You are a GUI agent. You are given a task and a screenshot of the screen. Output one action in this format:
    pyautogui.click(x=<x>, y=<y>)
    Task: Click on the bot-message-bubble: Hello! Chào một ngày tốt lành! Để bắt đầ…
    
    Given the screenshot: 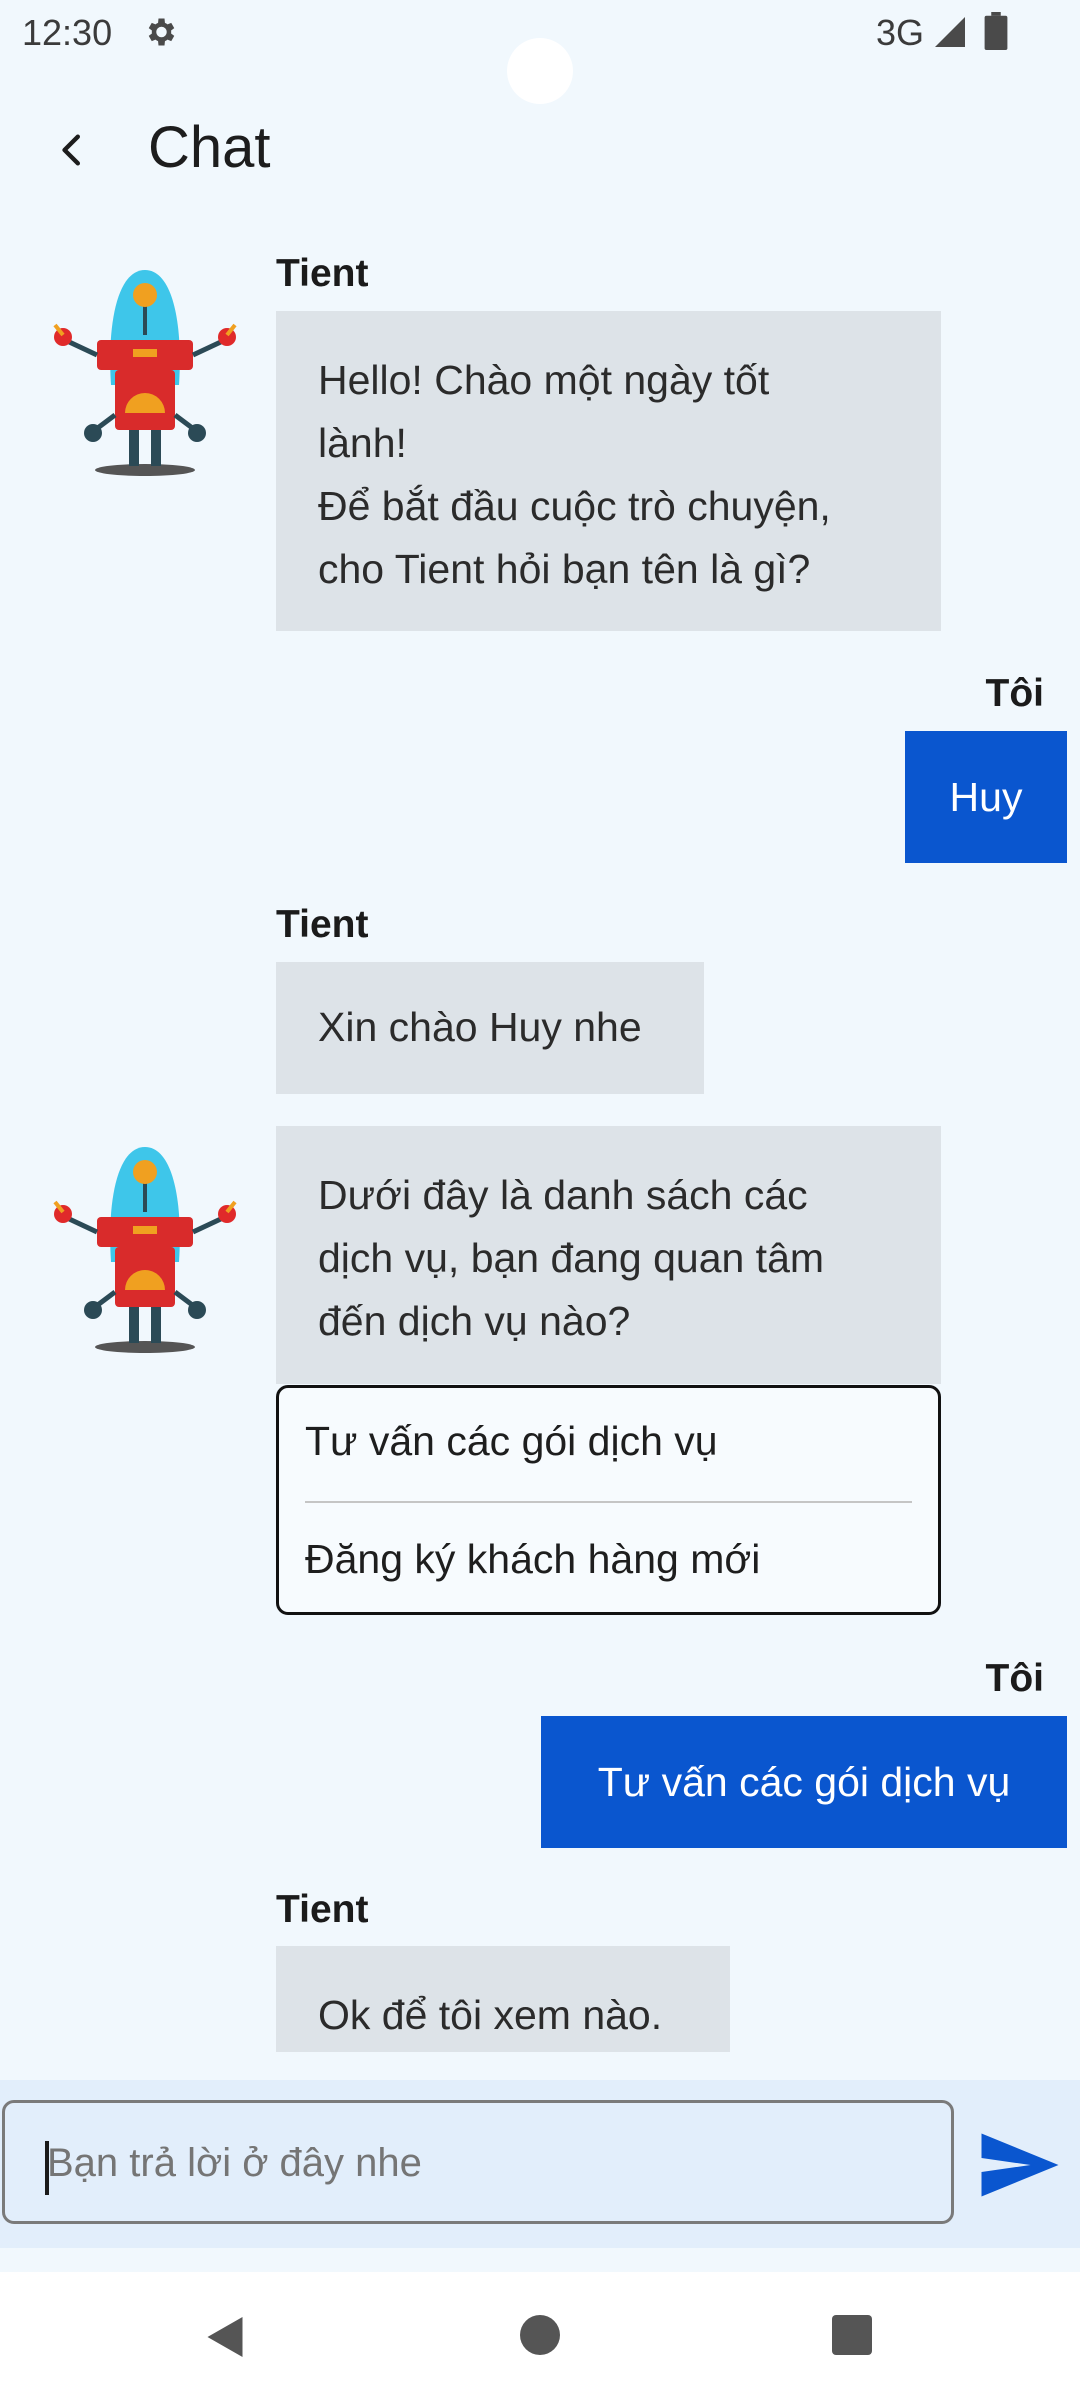 What is the action you would take?
    pyautogui.click(x=608, y=471)
    